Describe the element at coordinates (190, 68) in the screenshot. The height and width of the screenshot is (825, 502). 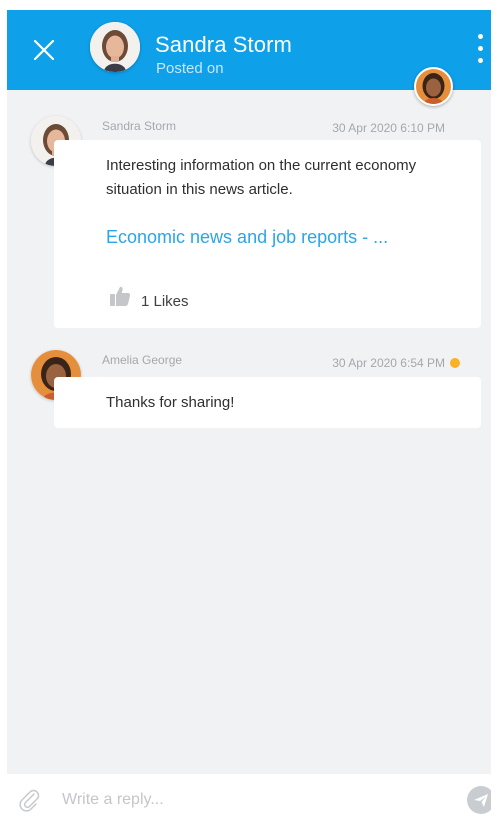
I see `header-subtitle: Posted on` at that location.